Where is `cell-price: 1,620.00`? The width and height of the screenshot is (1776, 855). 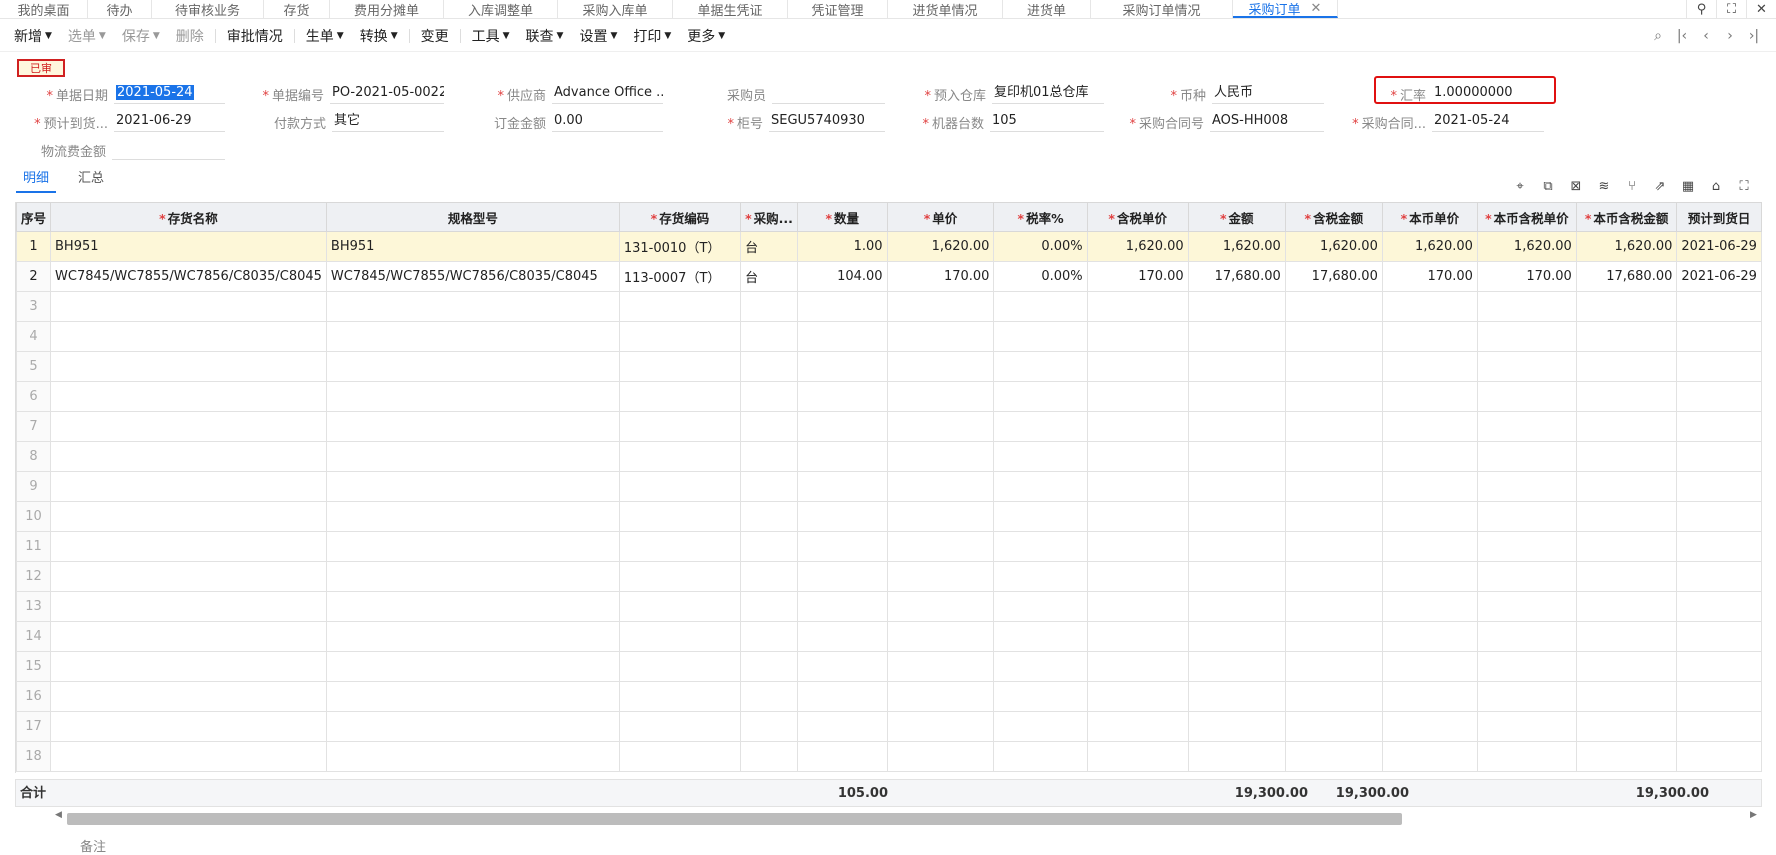 cell-price: 1,620.00 is located at coordinates (940, 246).